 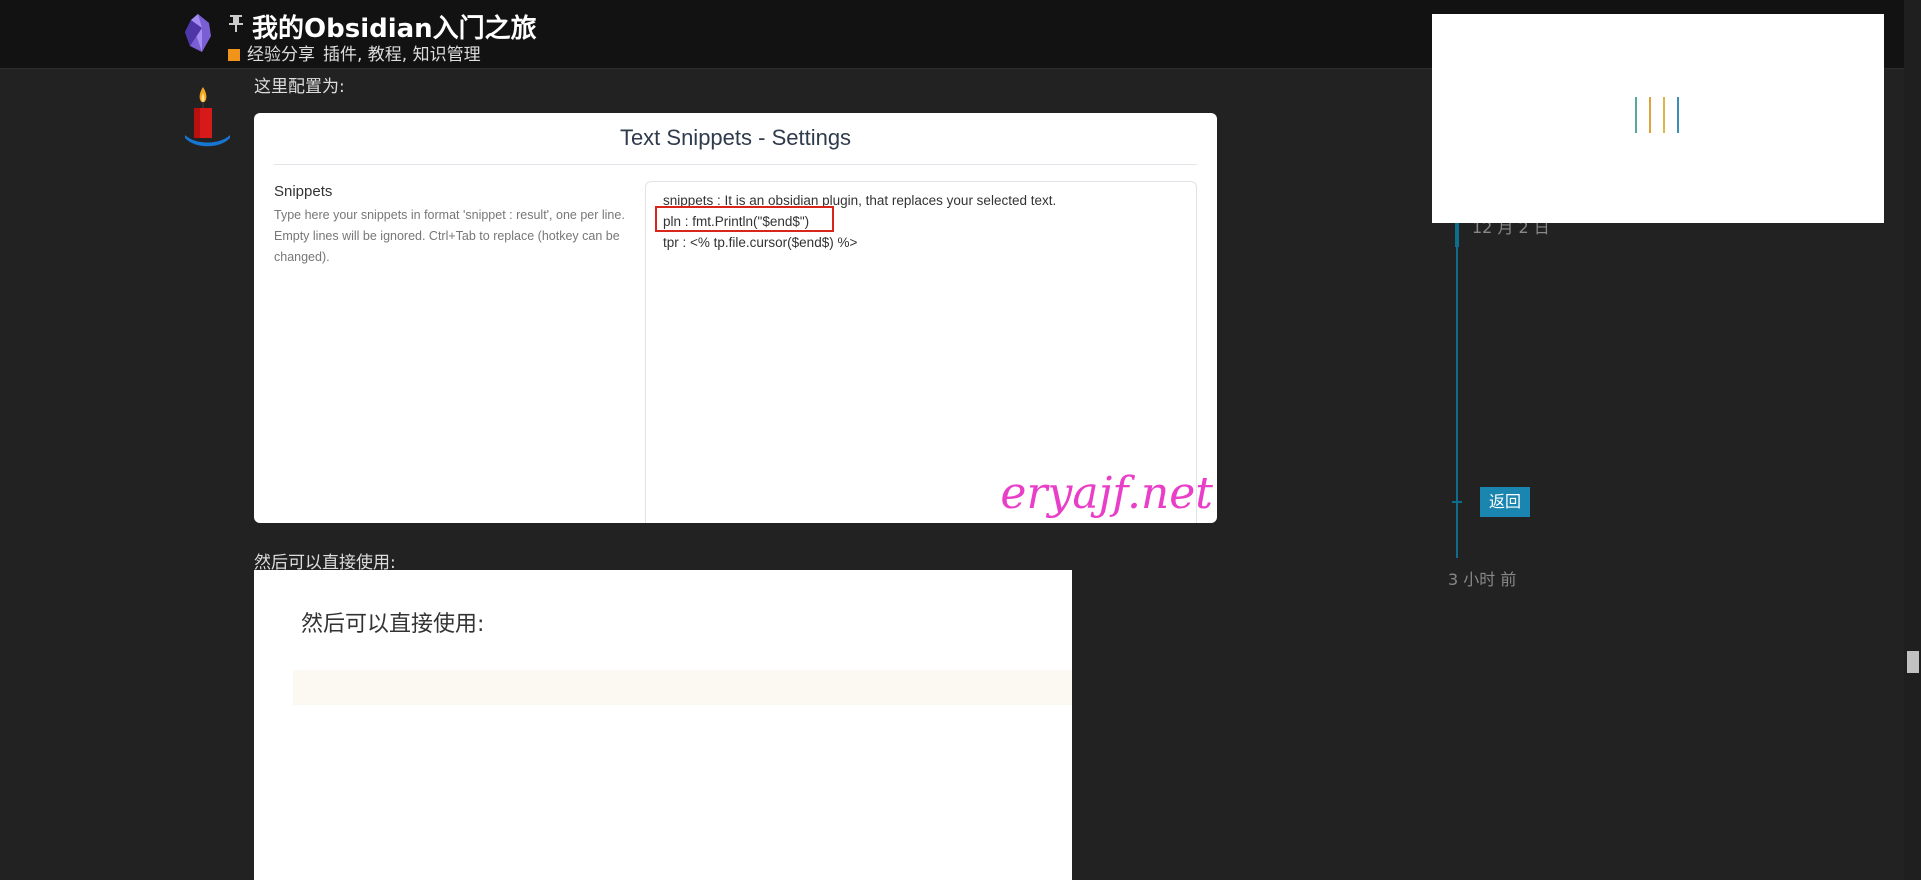 I want to click on intro-text: 这里配置为:, so click(x=299, y=87).